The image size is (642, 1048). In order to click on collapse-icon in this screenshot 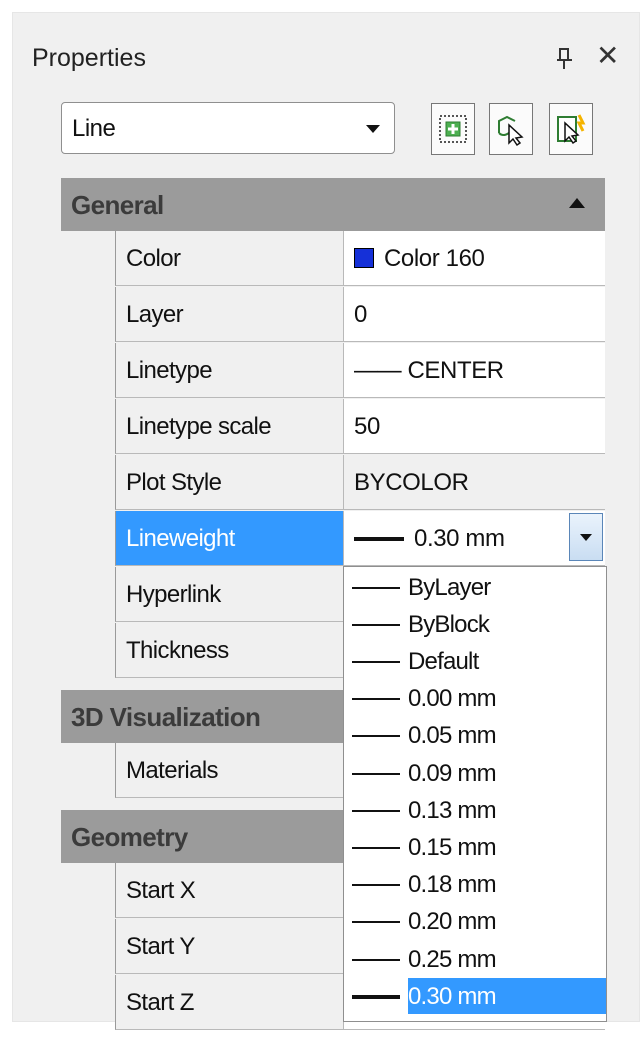, I will do `click(577, 203)`.